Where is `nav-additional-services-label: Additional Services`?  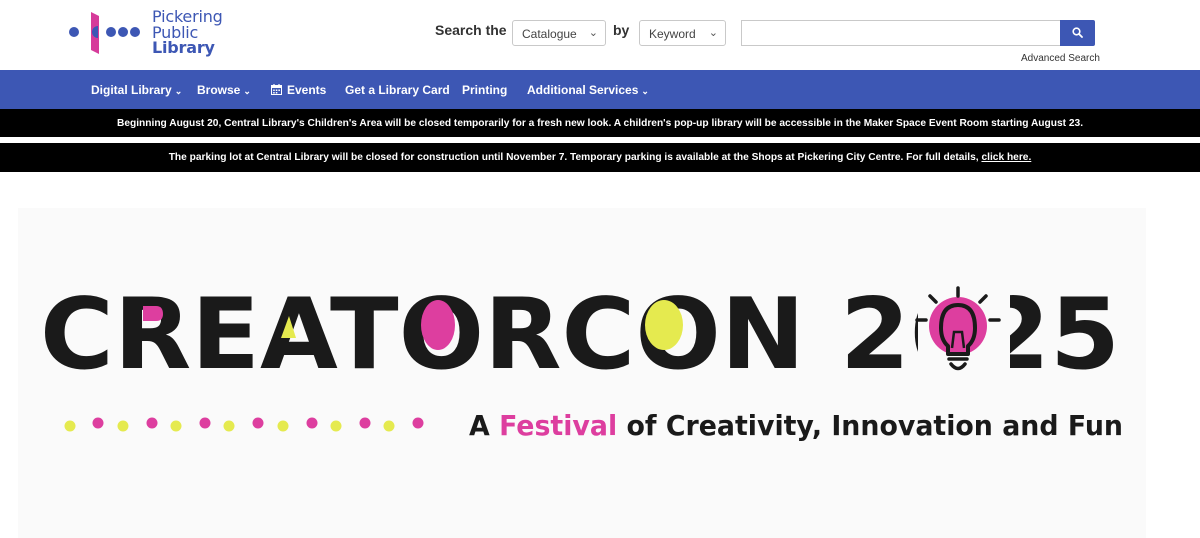
nav-additional-services-label: Additional Services is located at coordinates (583, 90).